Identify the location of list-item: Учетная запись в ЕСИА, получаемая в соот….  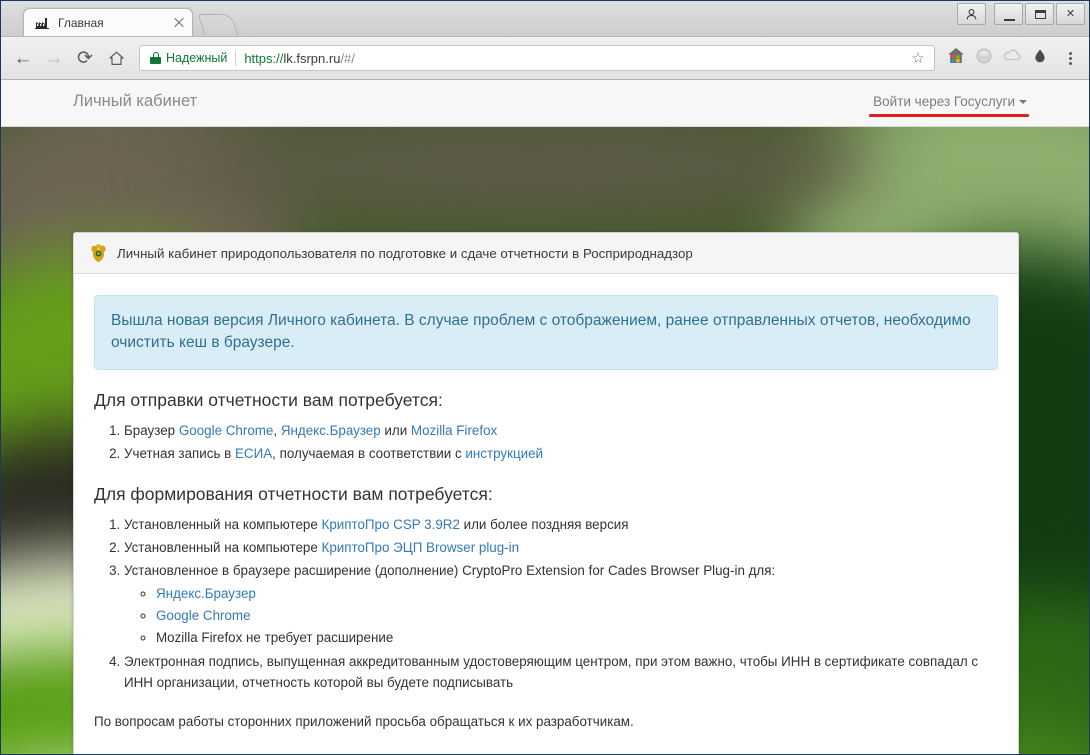
(561, 454).